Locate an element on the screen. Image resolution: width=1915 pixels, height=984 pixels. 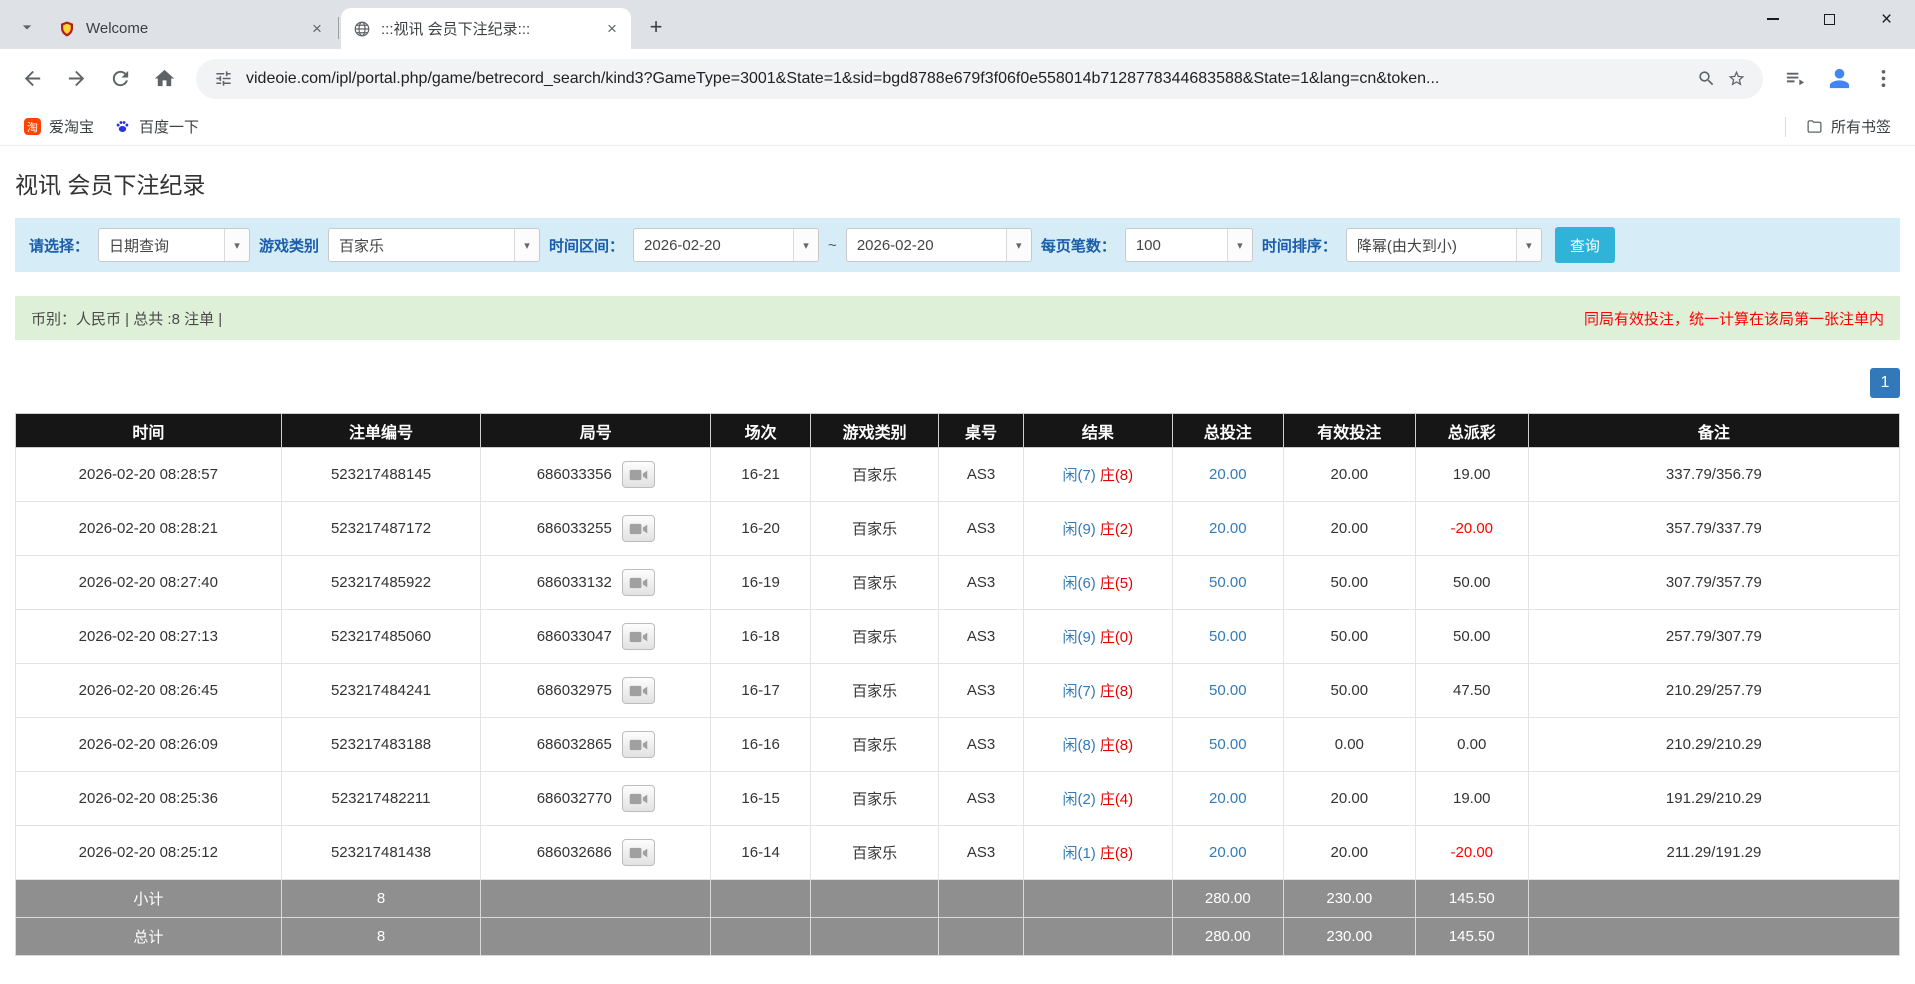
result-banker: 庄(4) is located at coordinates (1116, 799).